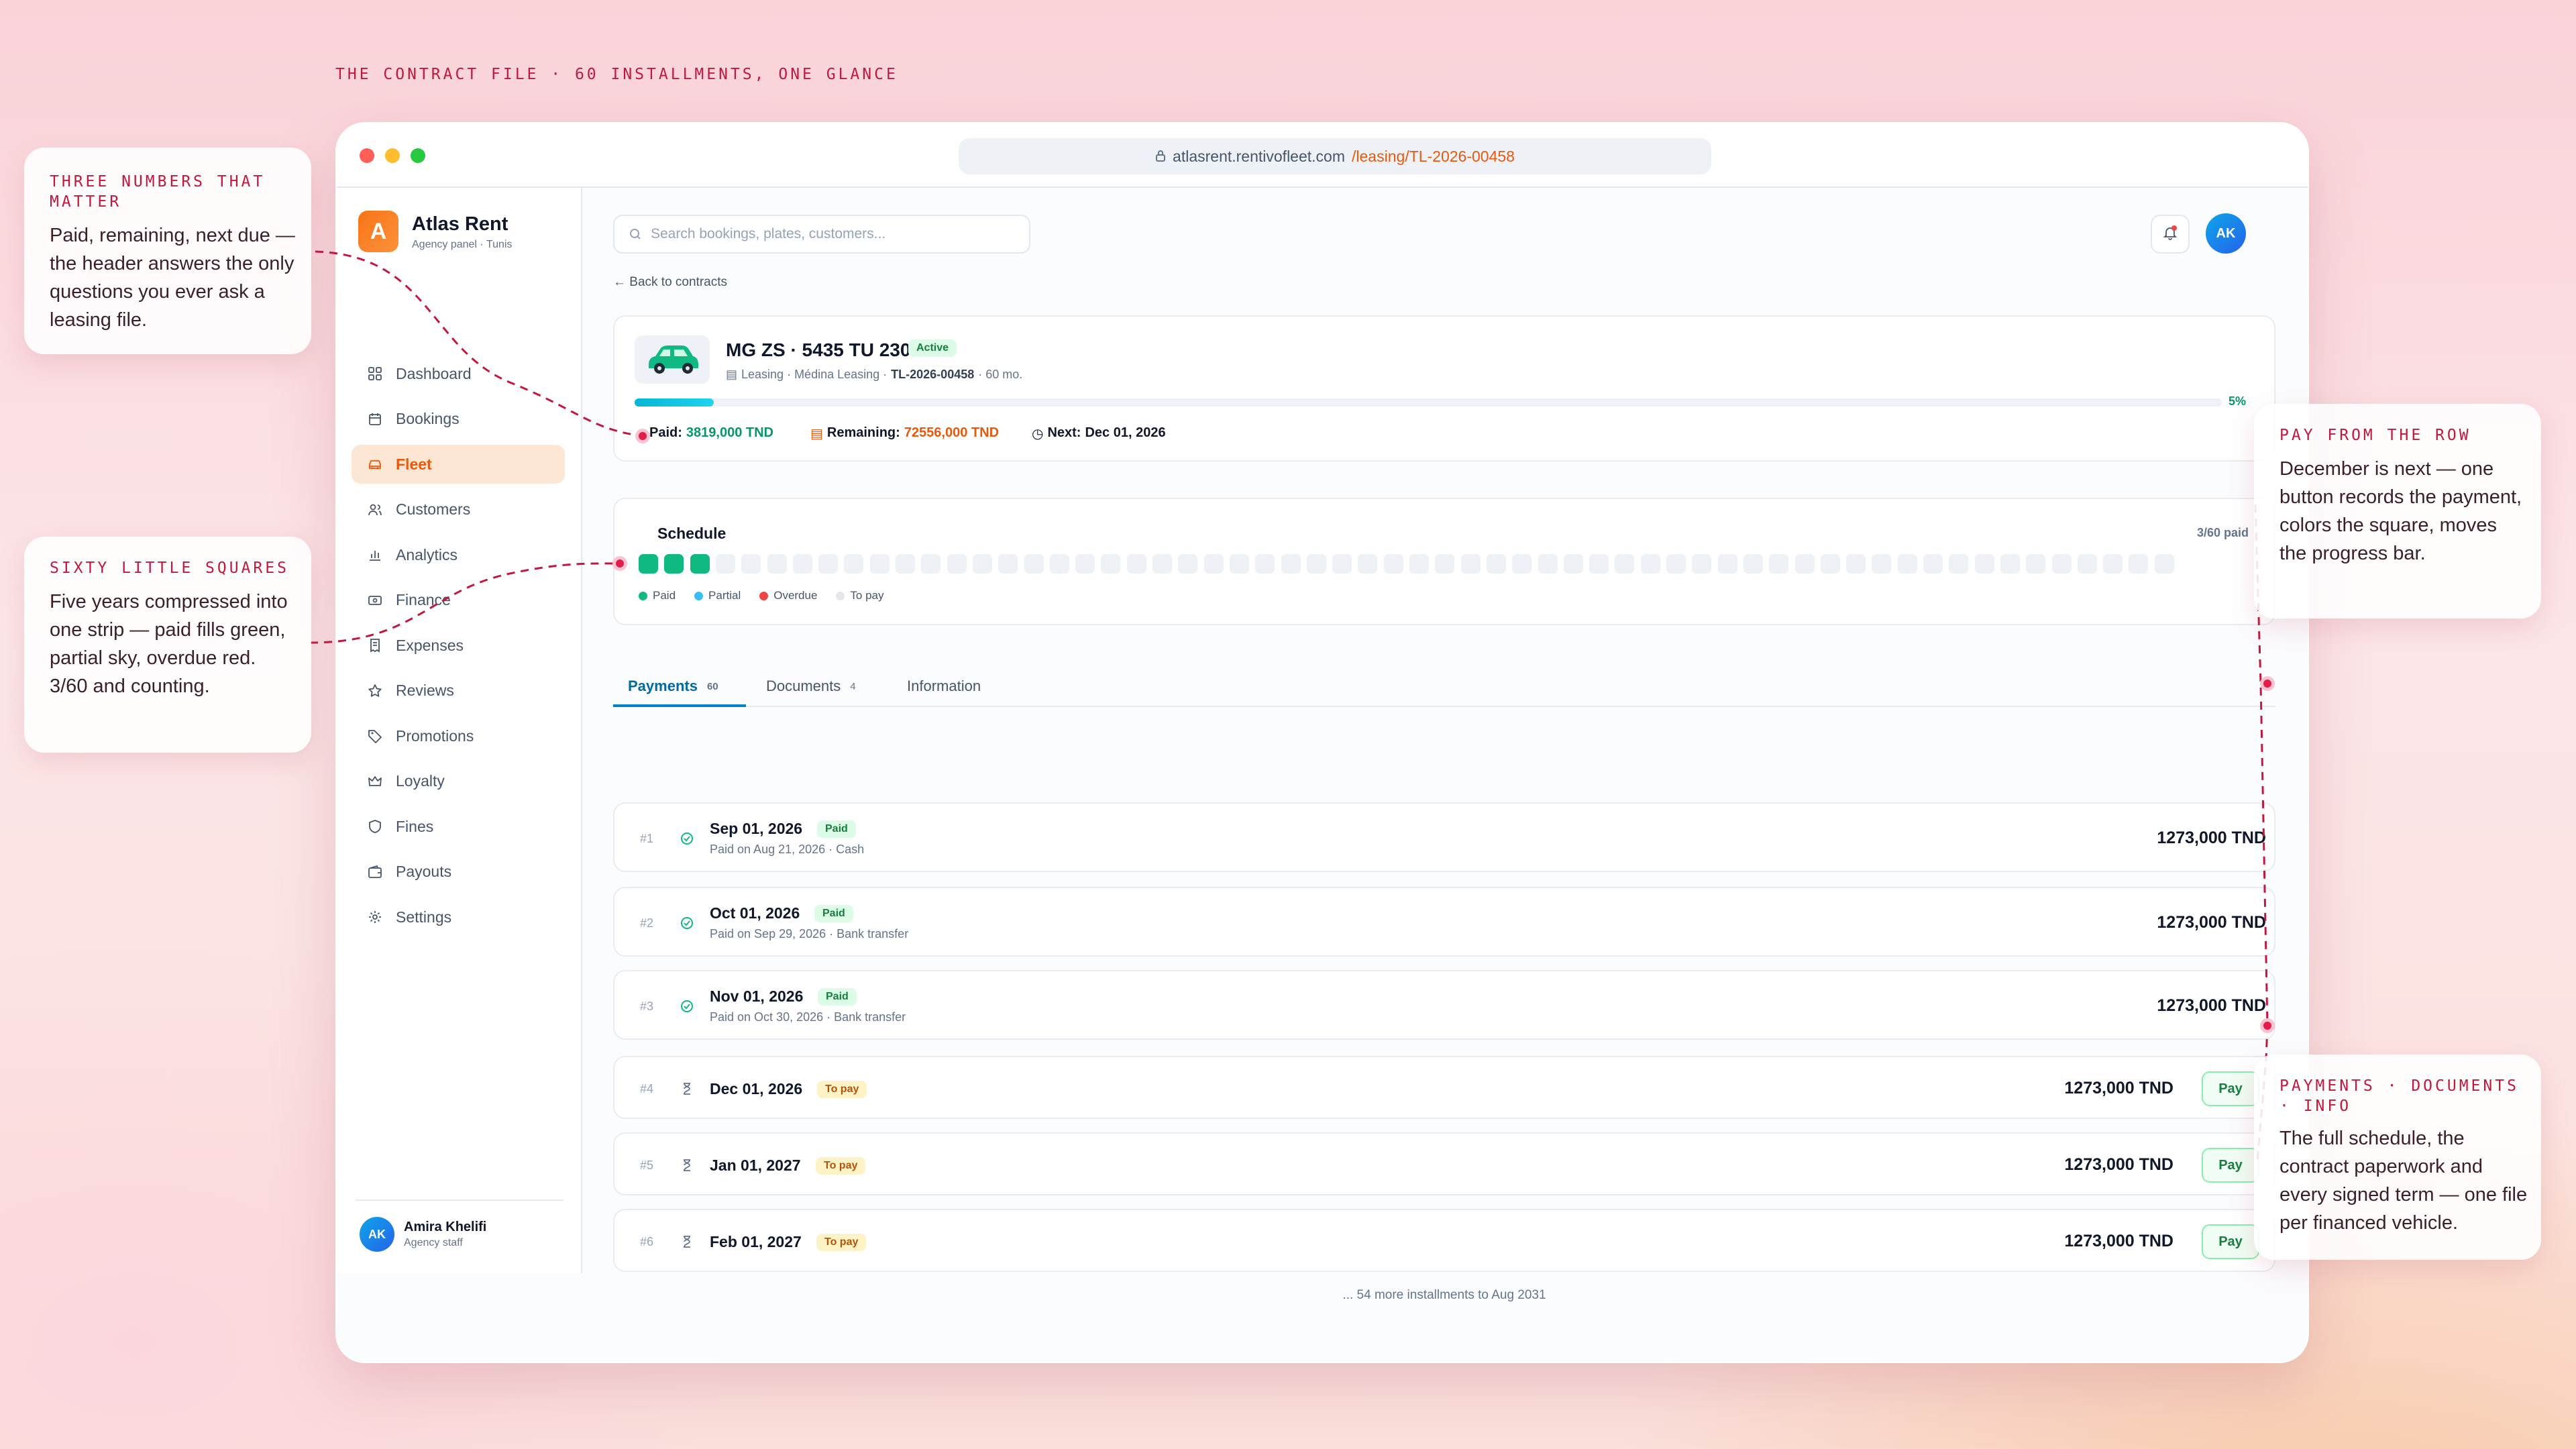  Describe the element at coordinates (430, 645) in the screenshot. I see `sidebar-item-label: Expenses` at that location.